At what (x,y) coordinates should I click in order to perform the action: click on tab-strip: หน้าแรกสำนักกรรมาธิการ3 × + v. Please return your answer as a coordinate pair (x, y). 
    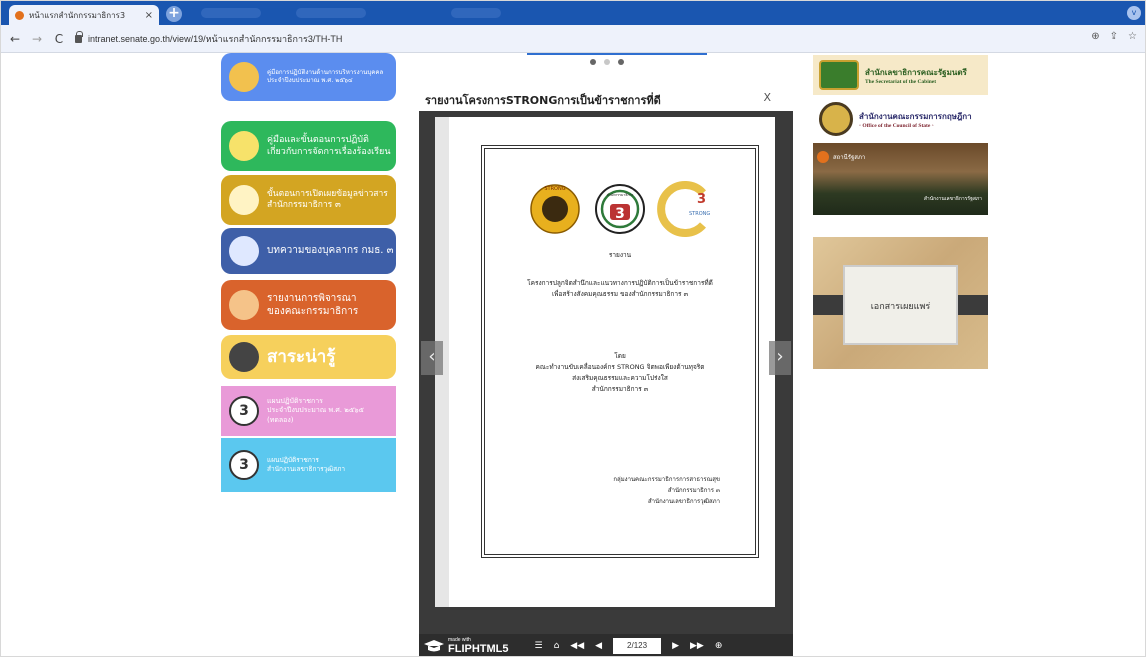
    Looking at the image, I should click on (573, 13).